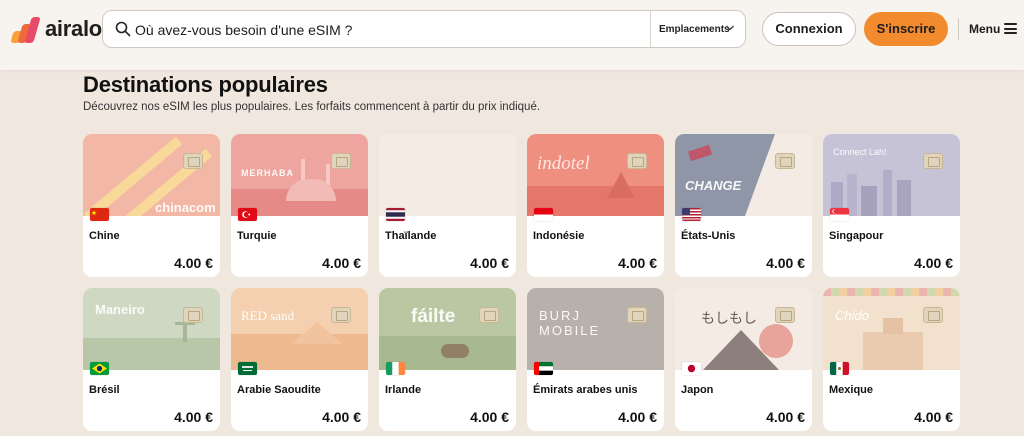 This screenshot has width=1024, height=436. I want to click on brazil-flag-icon, so click(99, 368).